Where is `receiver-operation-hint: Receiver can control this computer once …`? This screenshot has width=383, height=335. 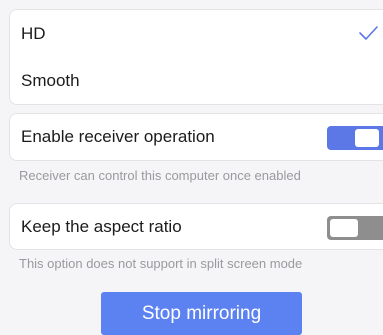
receiver-operation-hint: Receiver can control this computer once … is located at coordinates (160, 175).